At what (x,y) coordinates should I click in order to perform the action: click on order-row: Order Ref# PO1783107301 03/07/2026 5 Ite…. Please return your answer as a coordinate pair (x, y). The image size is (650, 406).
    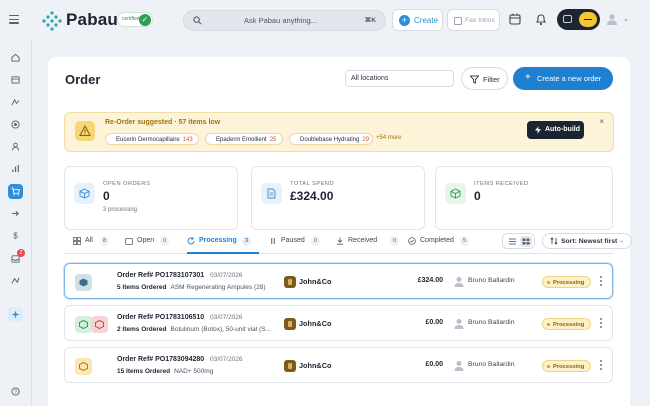
    Looking at the image, I should click on (338, 281).